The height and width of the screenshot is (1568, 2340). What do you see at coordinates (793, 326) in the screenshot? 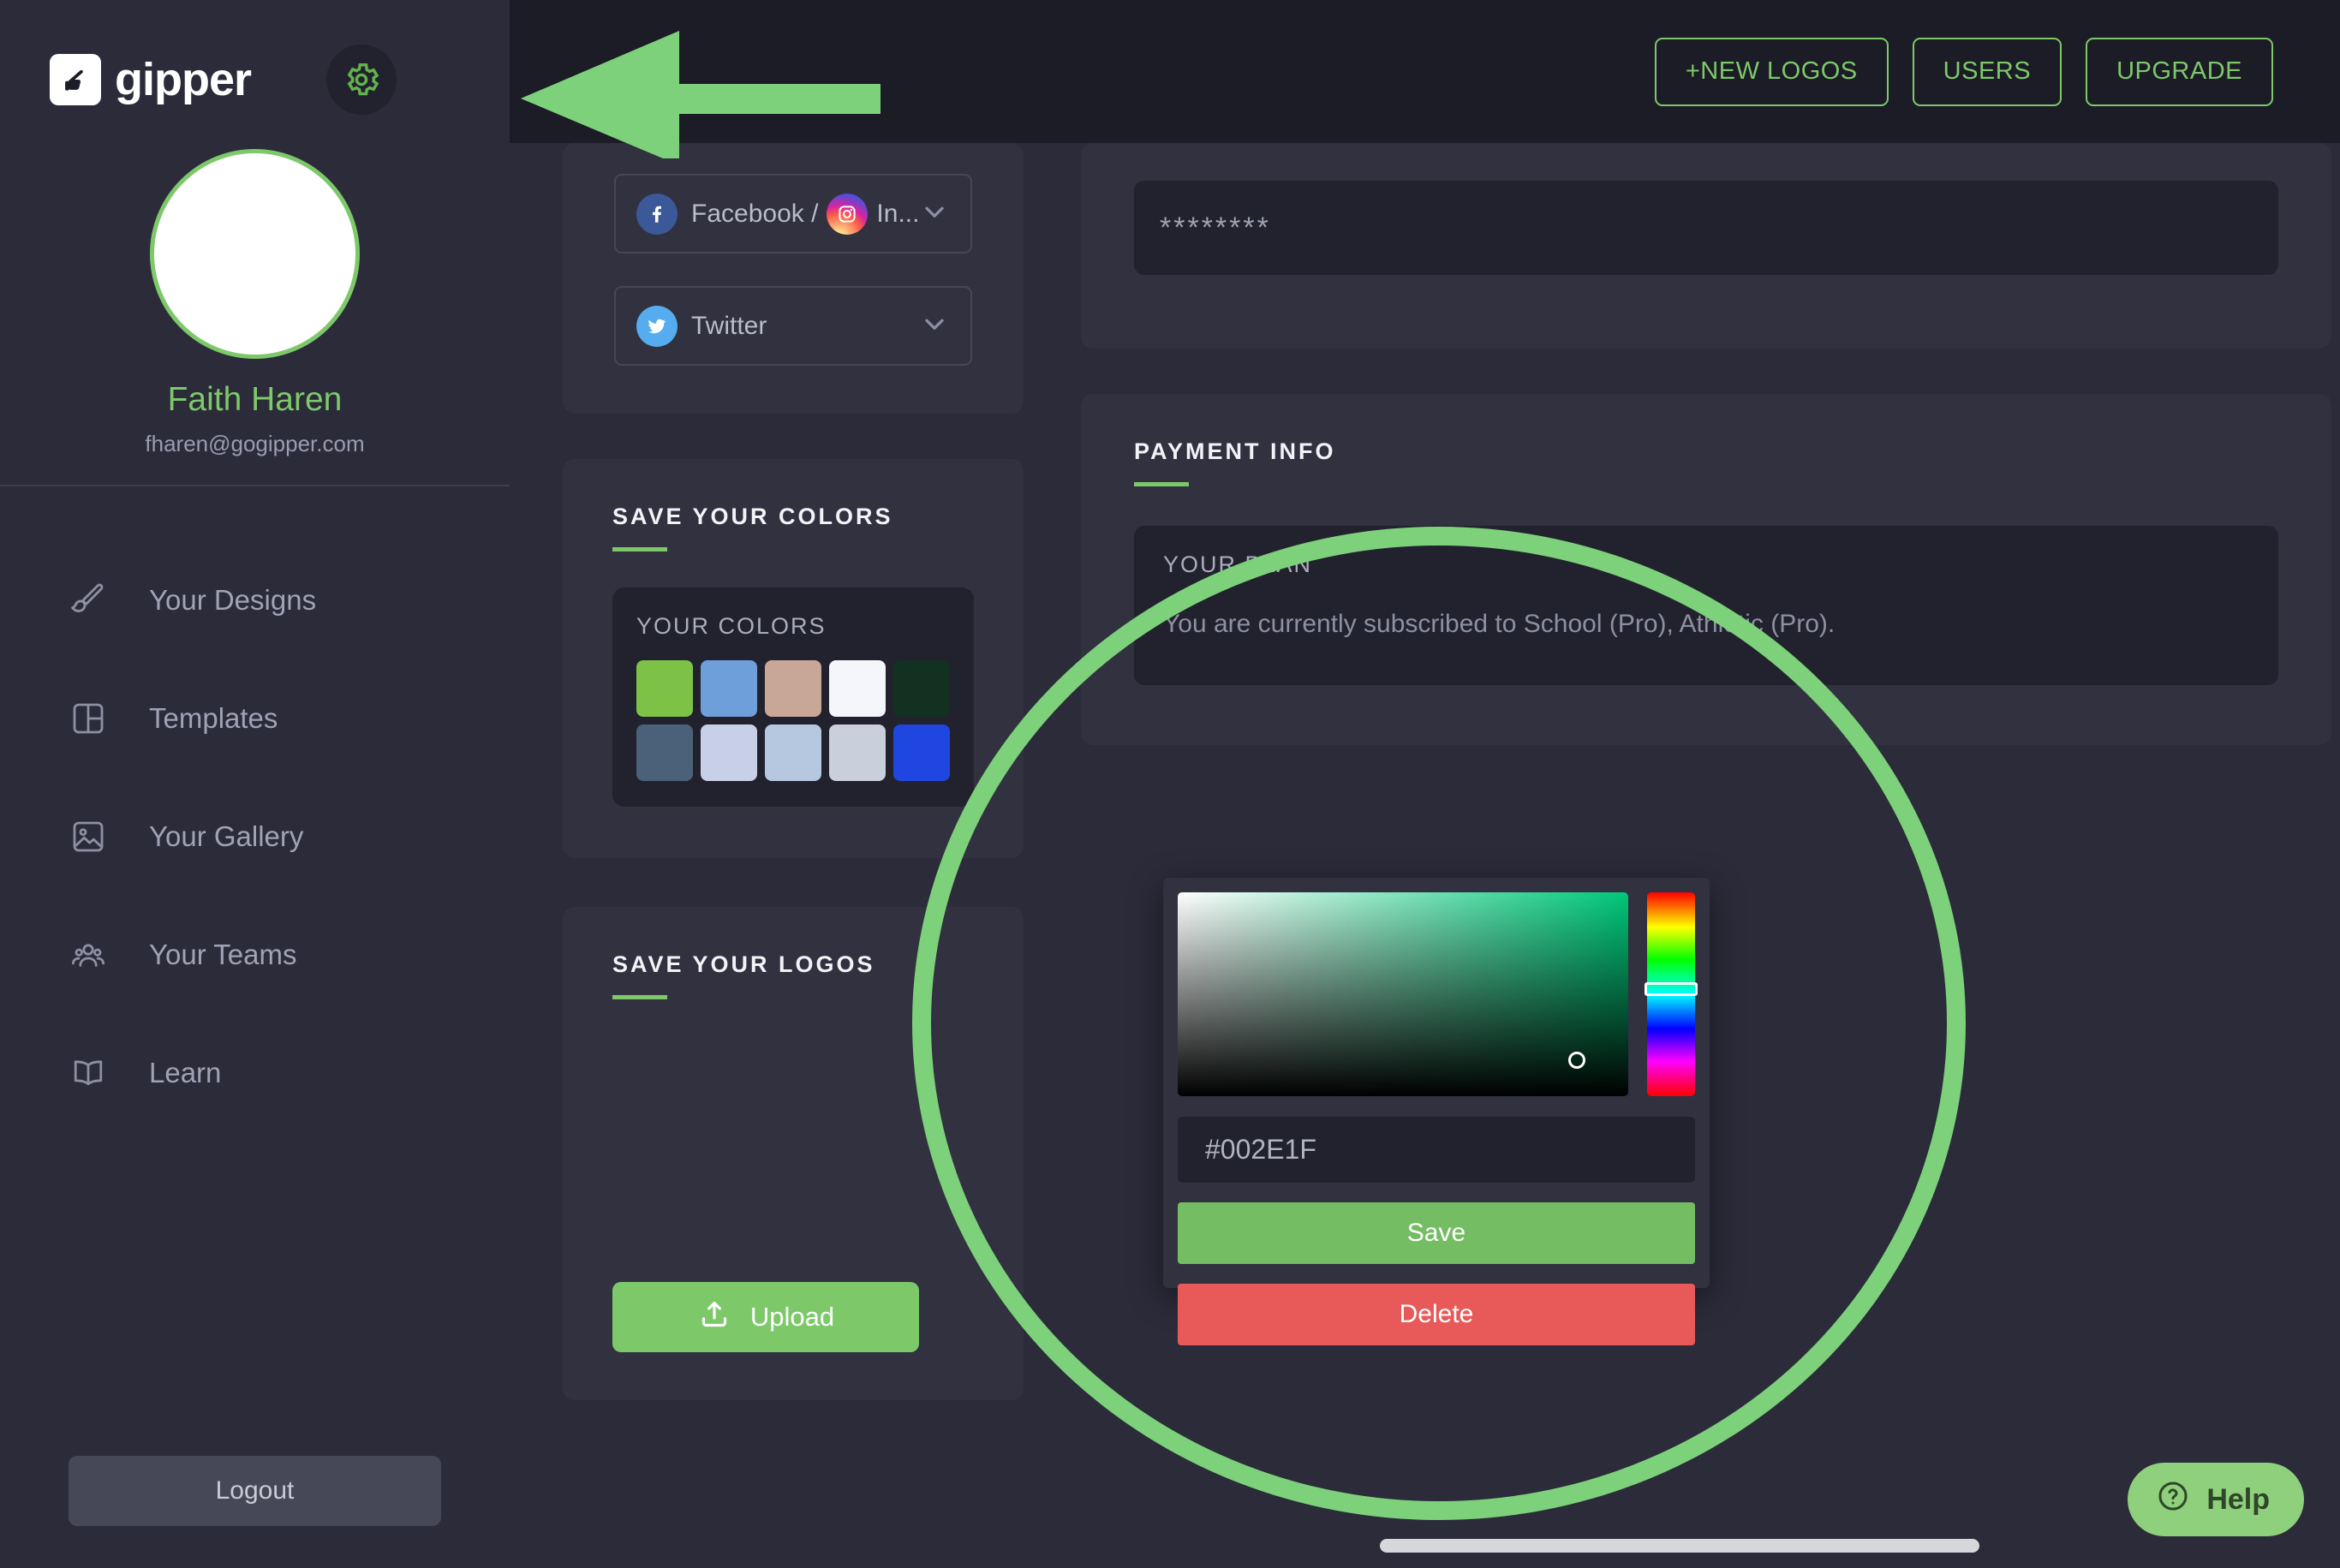
I see `twitter-dropdown: Twitter` at bounding box center [793, 326].